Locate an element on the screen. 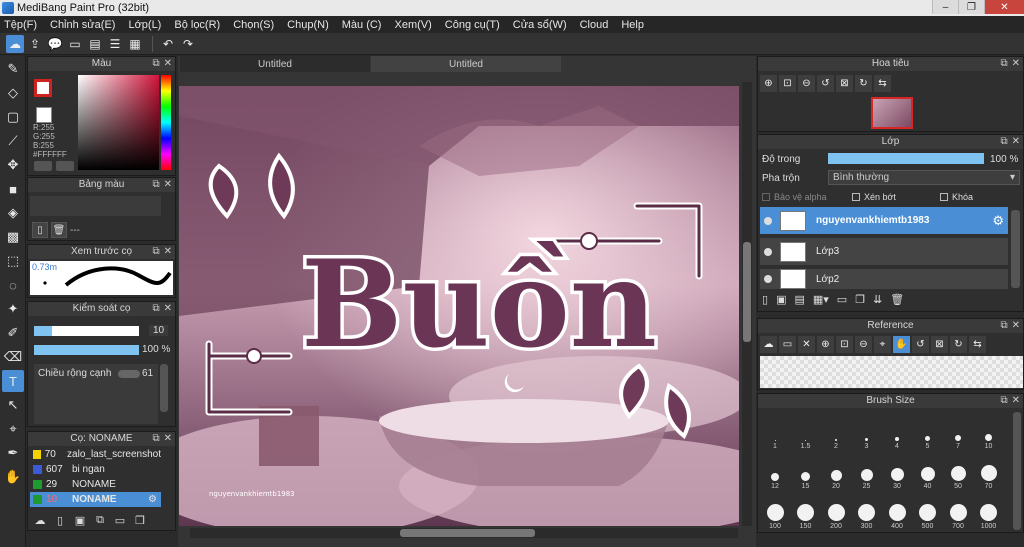  add-layer-menu-icon: ▦▾ is located at coordinates (821, 299).